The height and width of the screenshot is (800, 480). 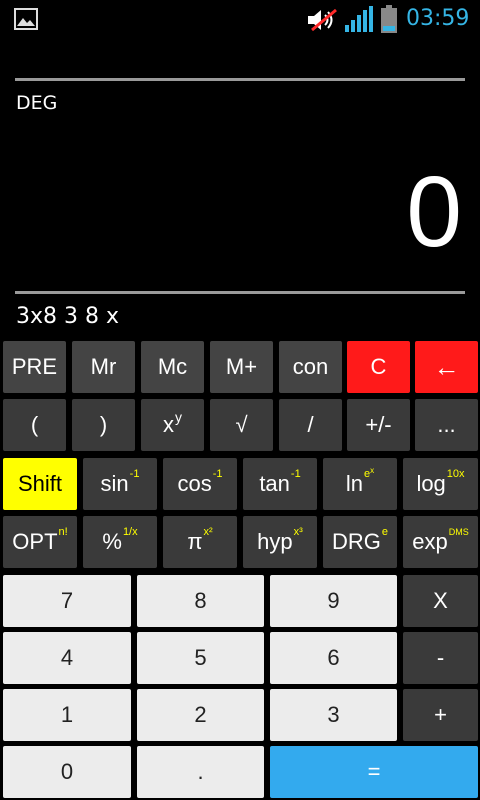 I want to click on options-button: OPT n!, so click(x=40, y=542).